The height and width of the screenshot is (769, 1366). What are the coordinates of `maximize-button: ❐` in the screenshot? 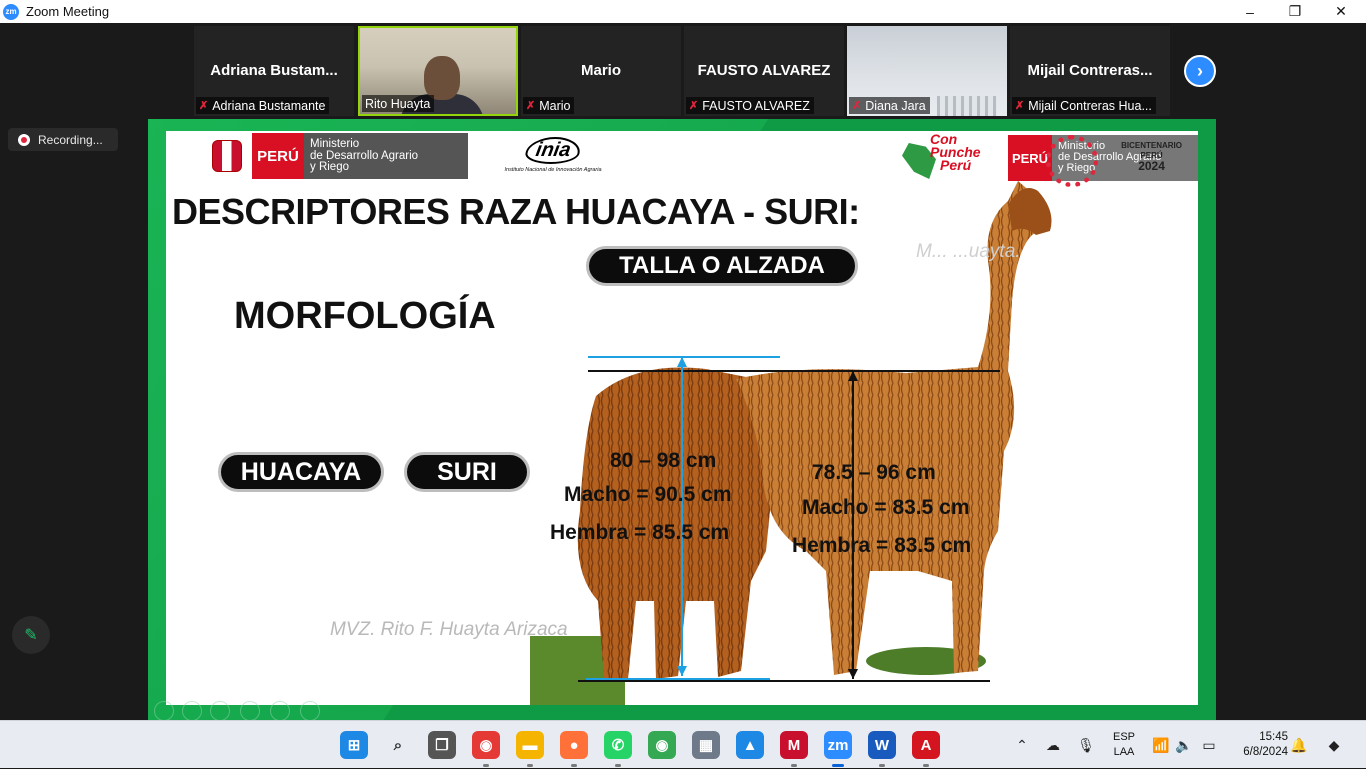 It's located at (1295, 11).